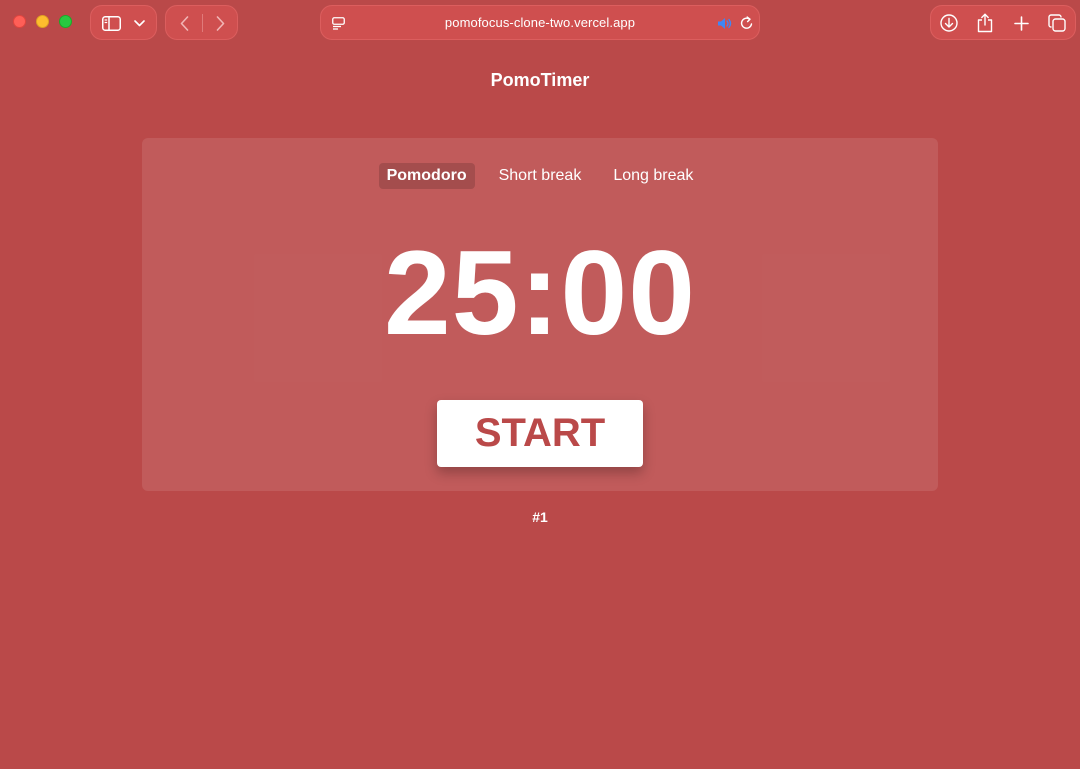 The width and height of the screenshot is (1080, 769). I want to click on share-icon, so click(985, 23).